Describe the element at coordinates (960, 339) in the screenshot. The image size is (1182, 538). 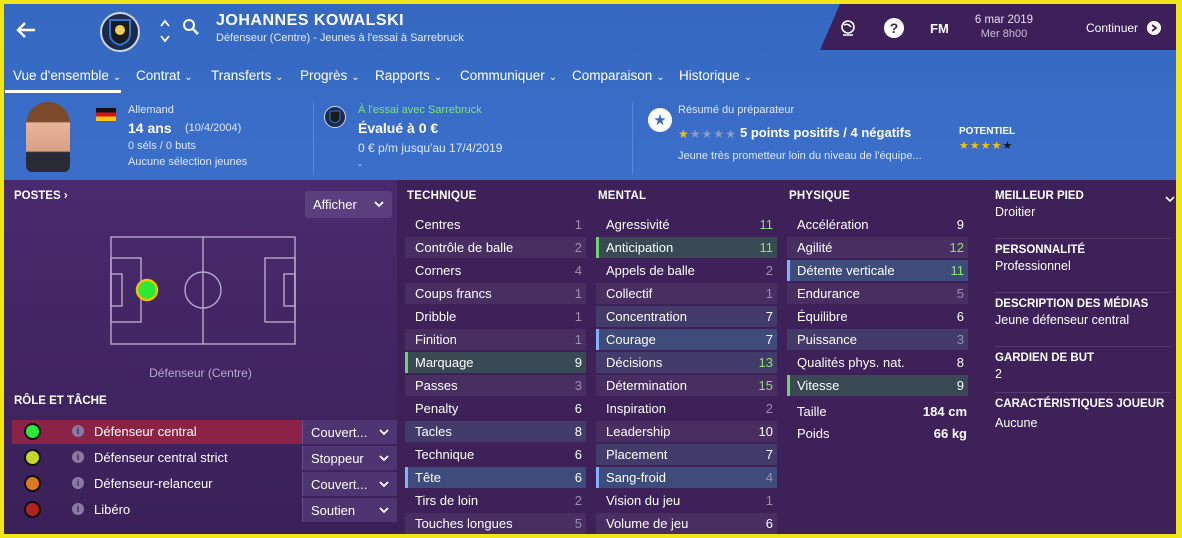
I see `attribute-value: 3` at that location.